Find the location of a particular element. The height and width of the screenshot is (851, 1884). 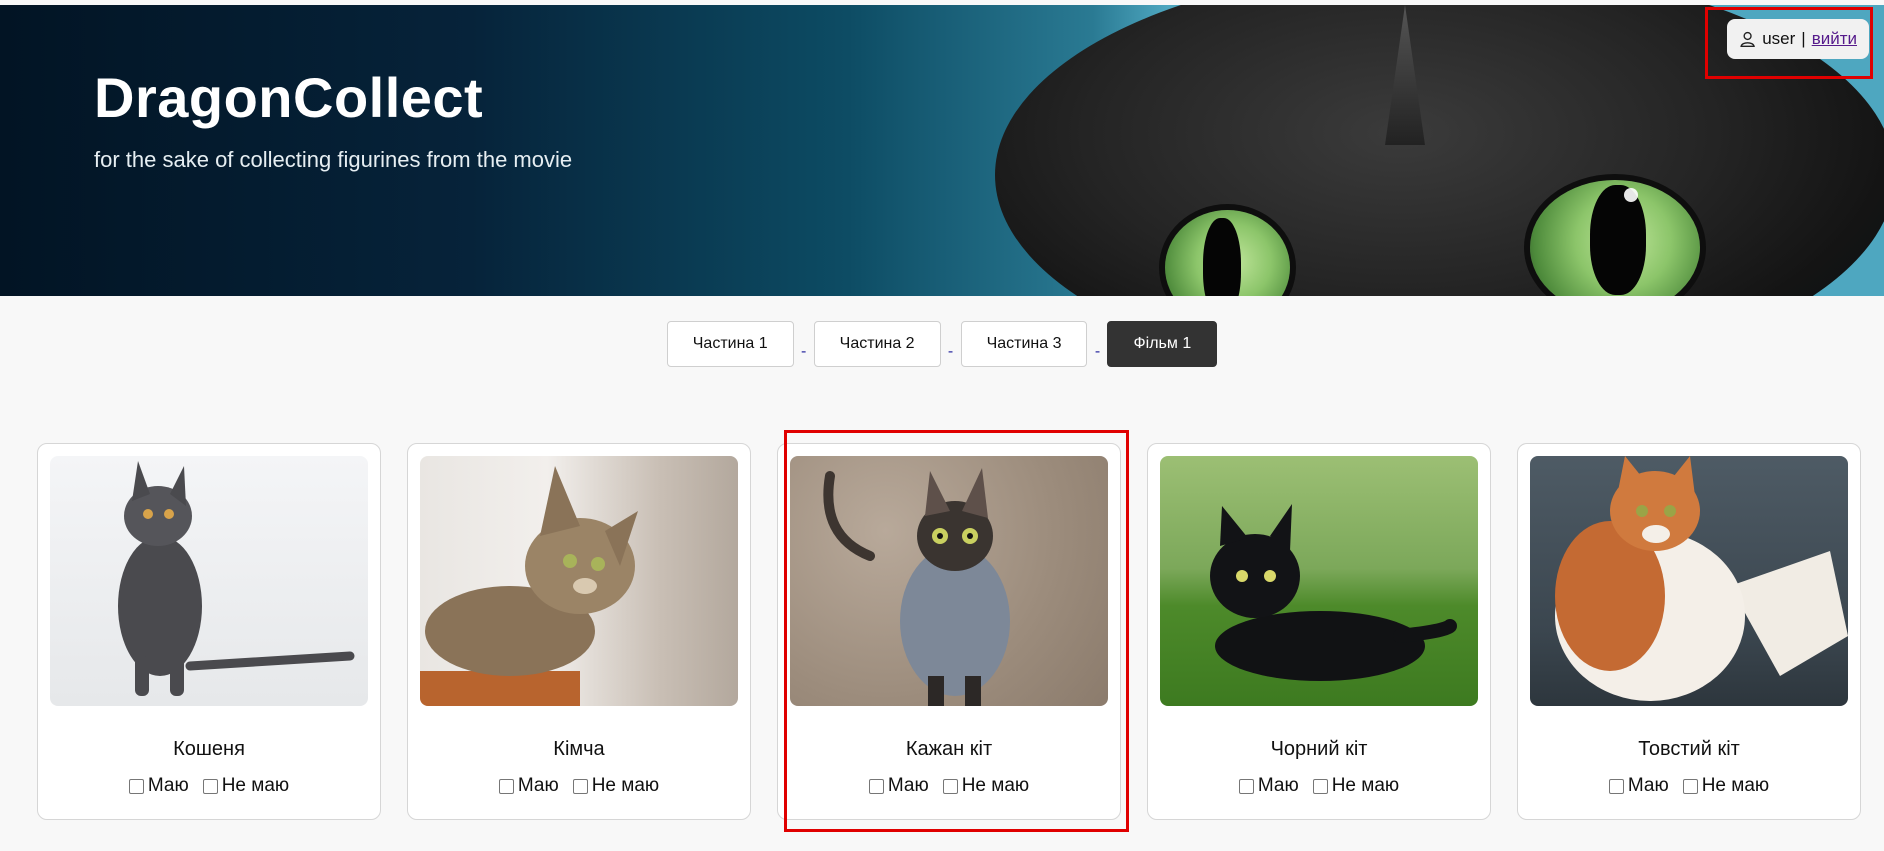

site-title: DragonCollect is located at coordinates (289, 97).